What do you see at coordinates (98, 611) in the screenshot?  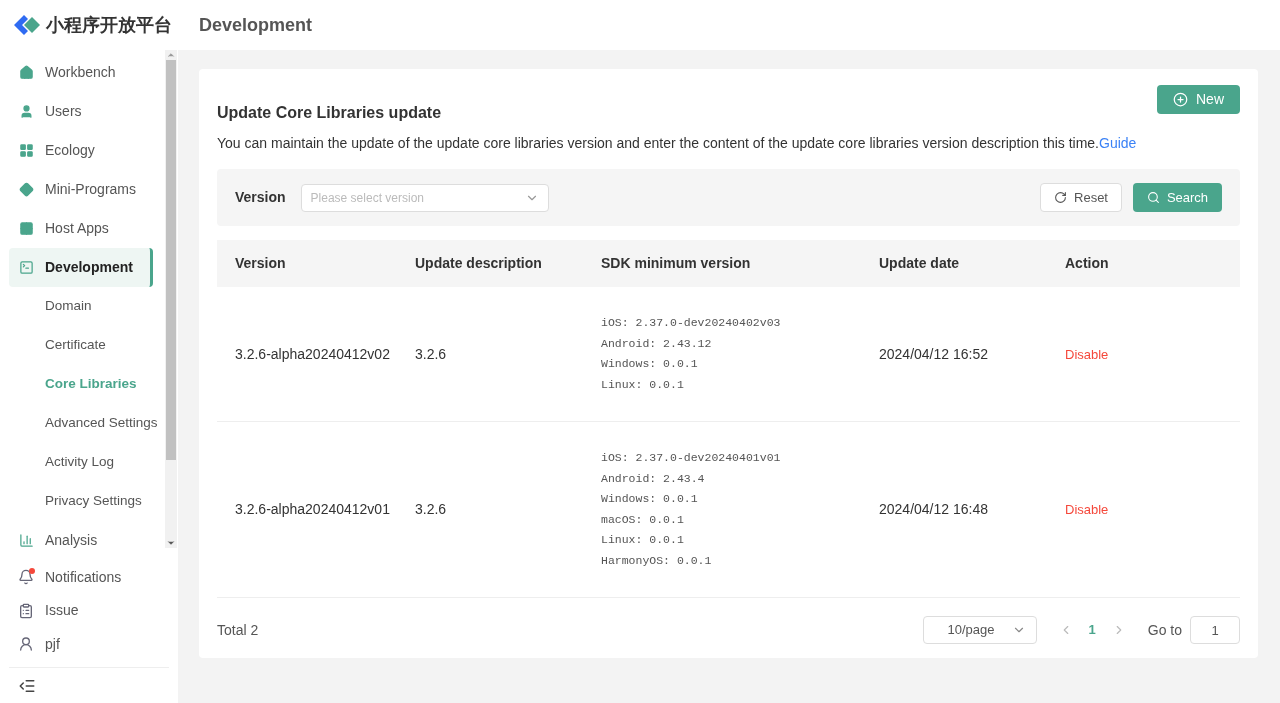 I see `footer-item: Issue` at bounding box center [98, 611].